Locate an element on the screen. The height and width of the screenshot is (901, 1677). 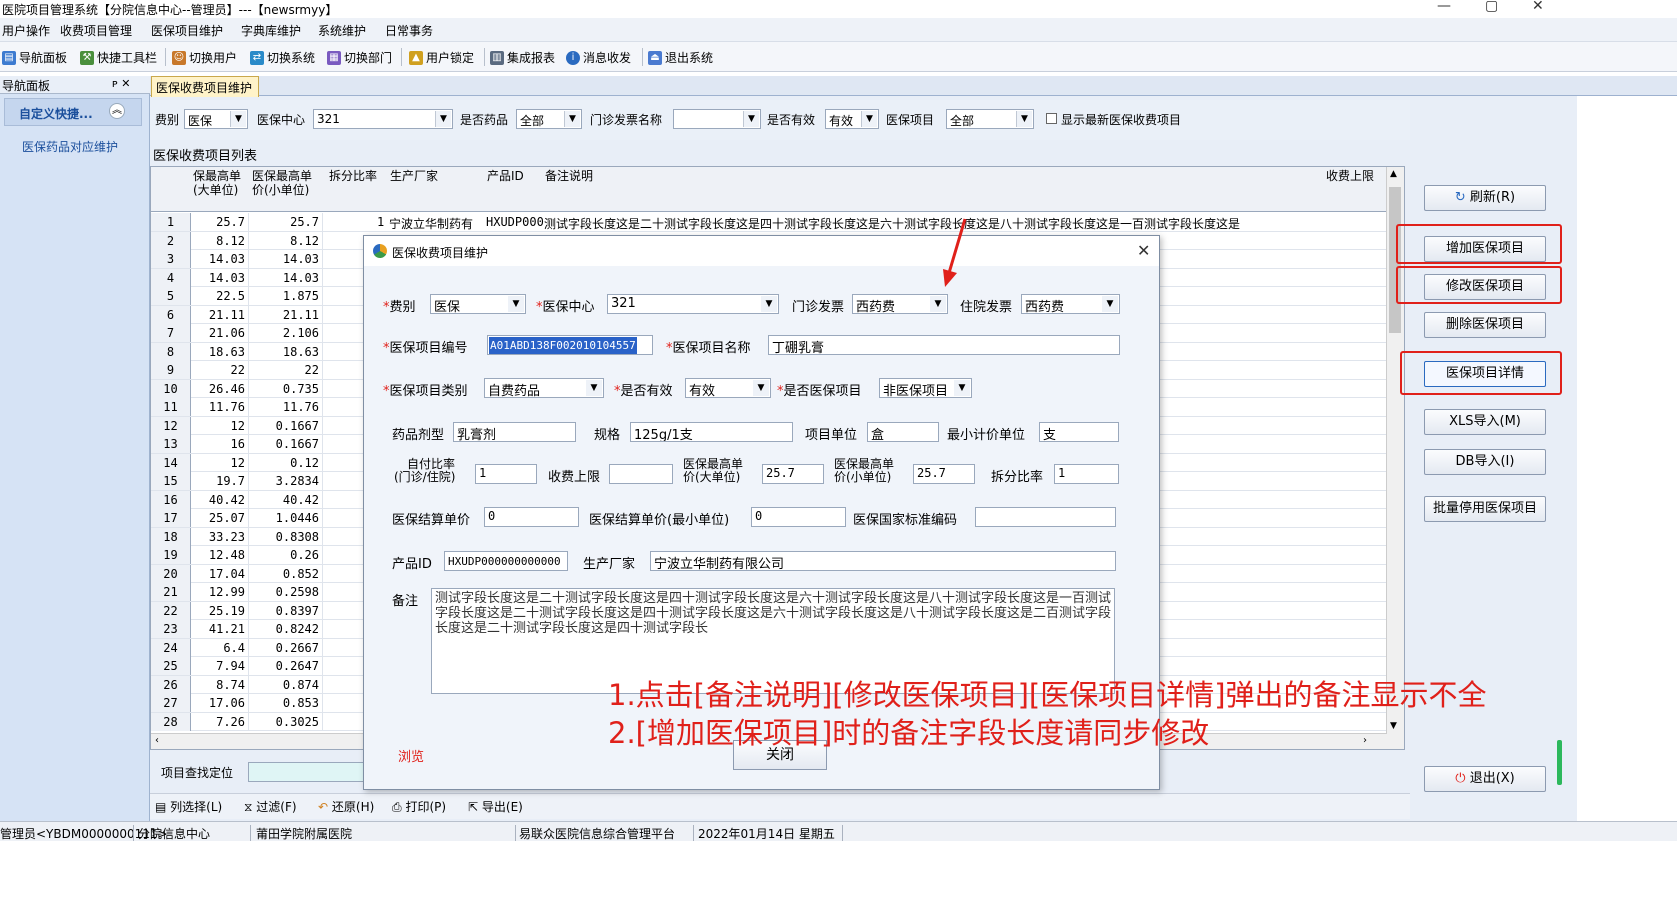
cell-max-price-big: 22.5 is located at coordinates (220, 296).